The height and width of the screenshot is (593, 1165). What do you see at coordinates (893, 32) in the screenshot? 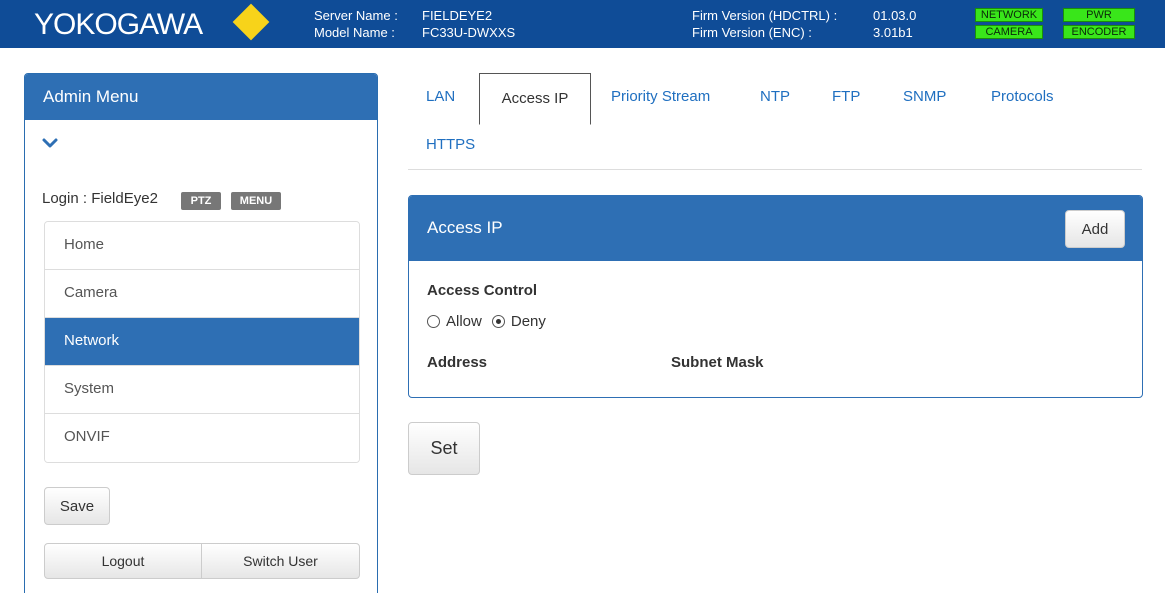
I see `firm-enc-value: 3.01b1` at bounding box center [893, 32].